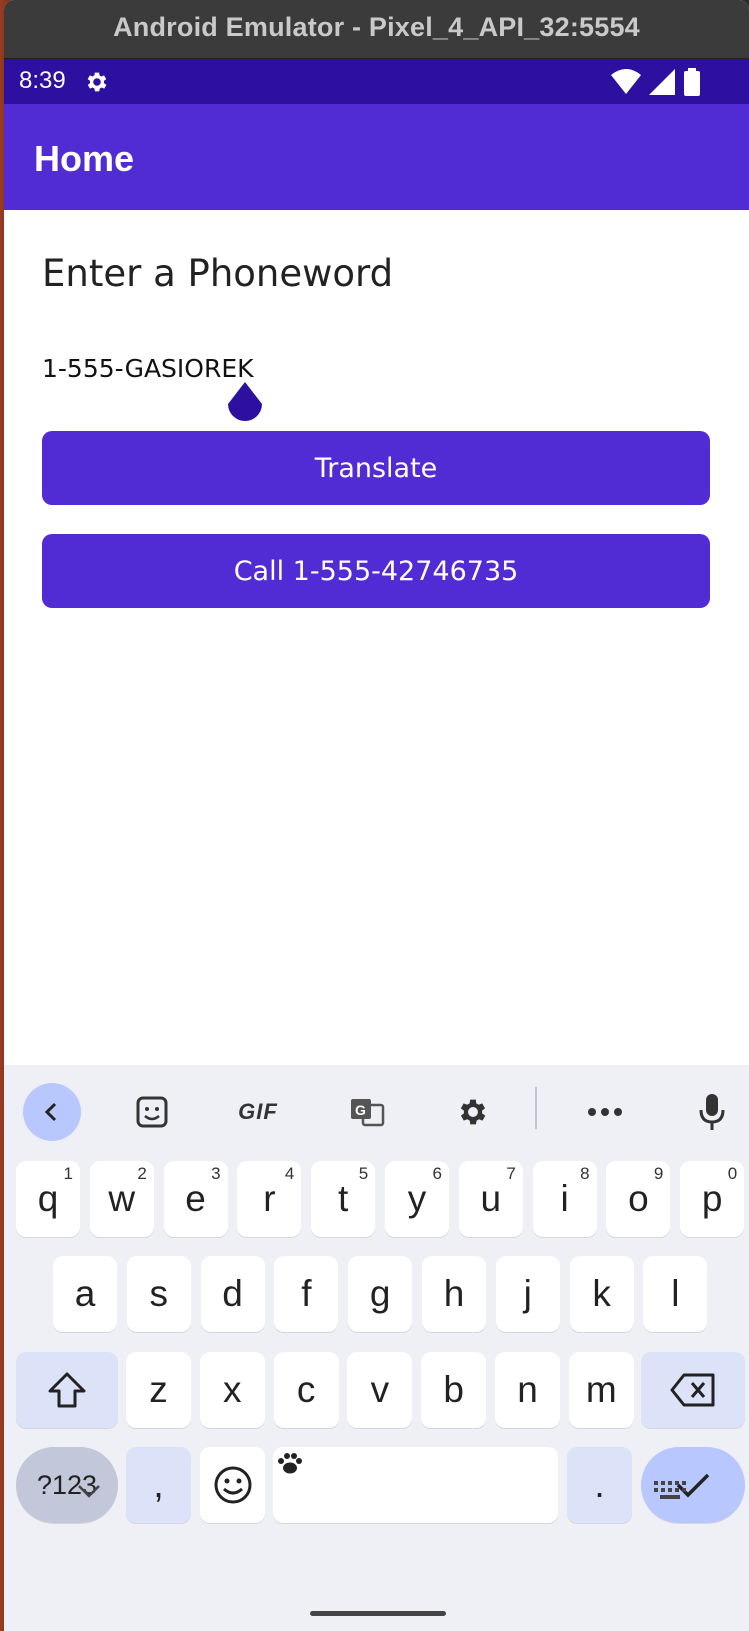 The width and height of the screenshot is (749, 1631). I want to click on key-t: t5, so click(343, 1199).